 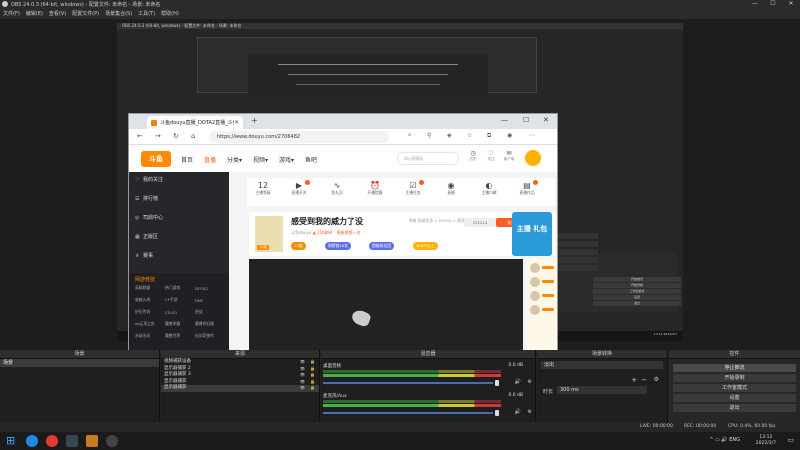 I want to click on tag-weekly: 周榜前20名, so click(x=338, y=246).